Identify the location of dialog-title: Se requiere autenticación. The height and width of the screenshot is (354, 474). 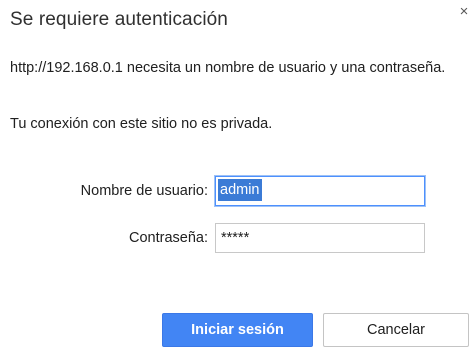
(119, 19).